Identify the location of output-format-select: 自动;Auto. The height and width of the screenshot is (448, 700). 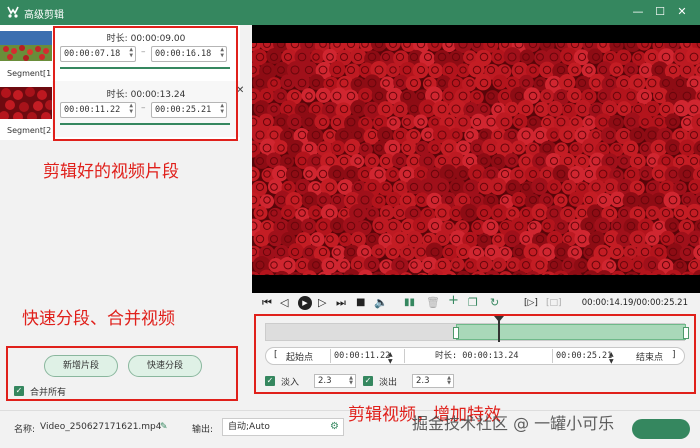
(283, 427).